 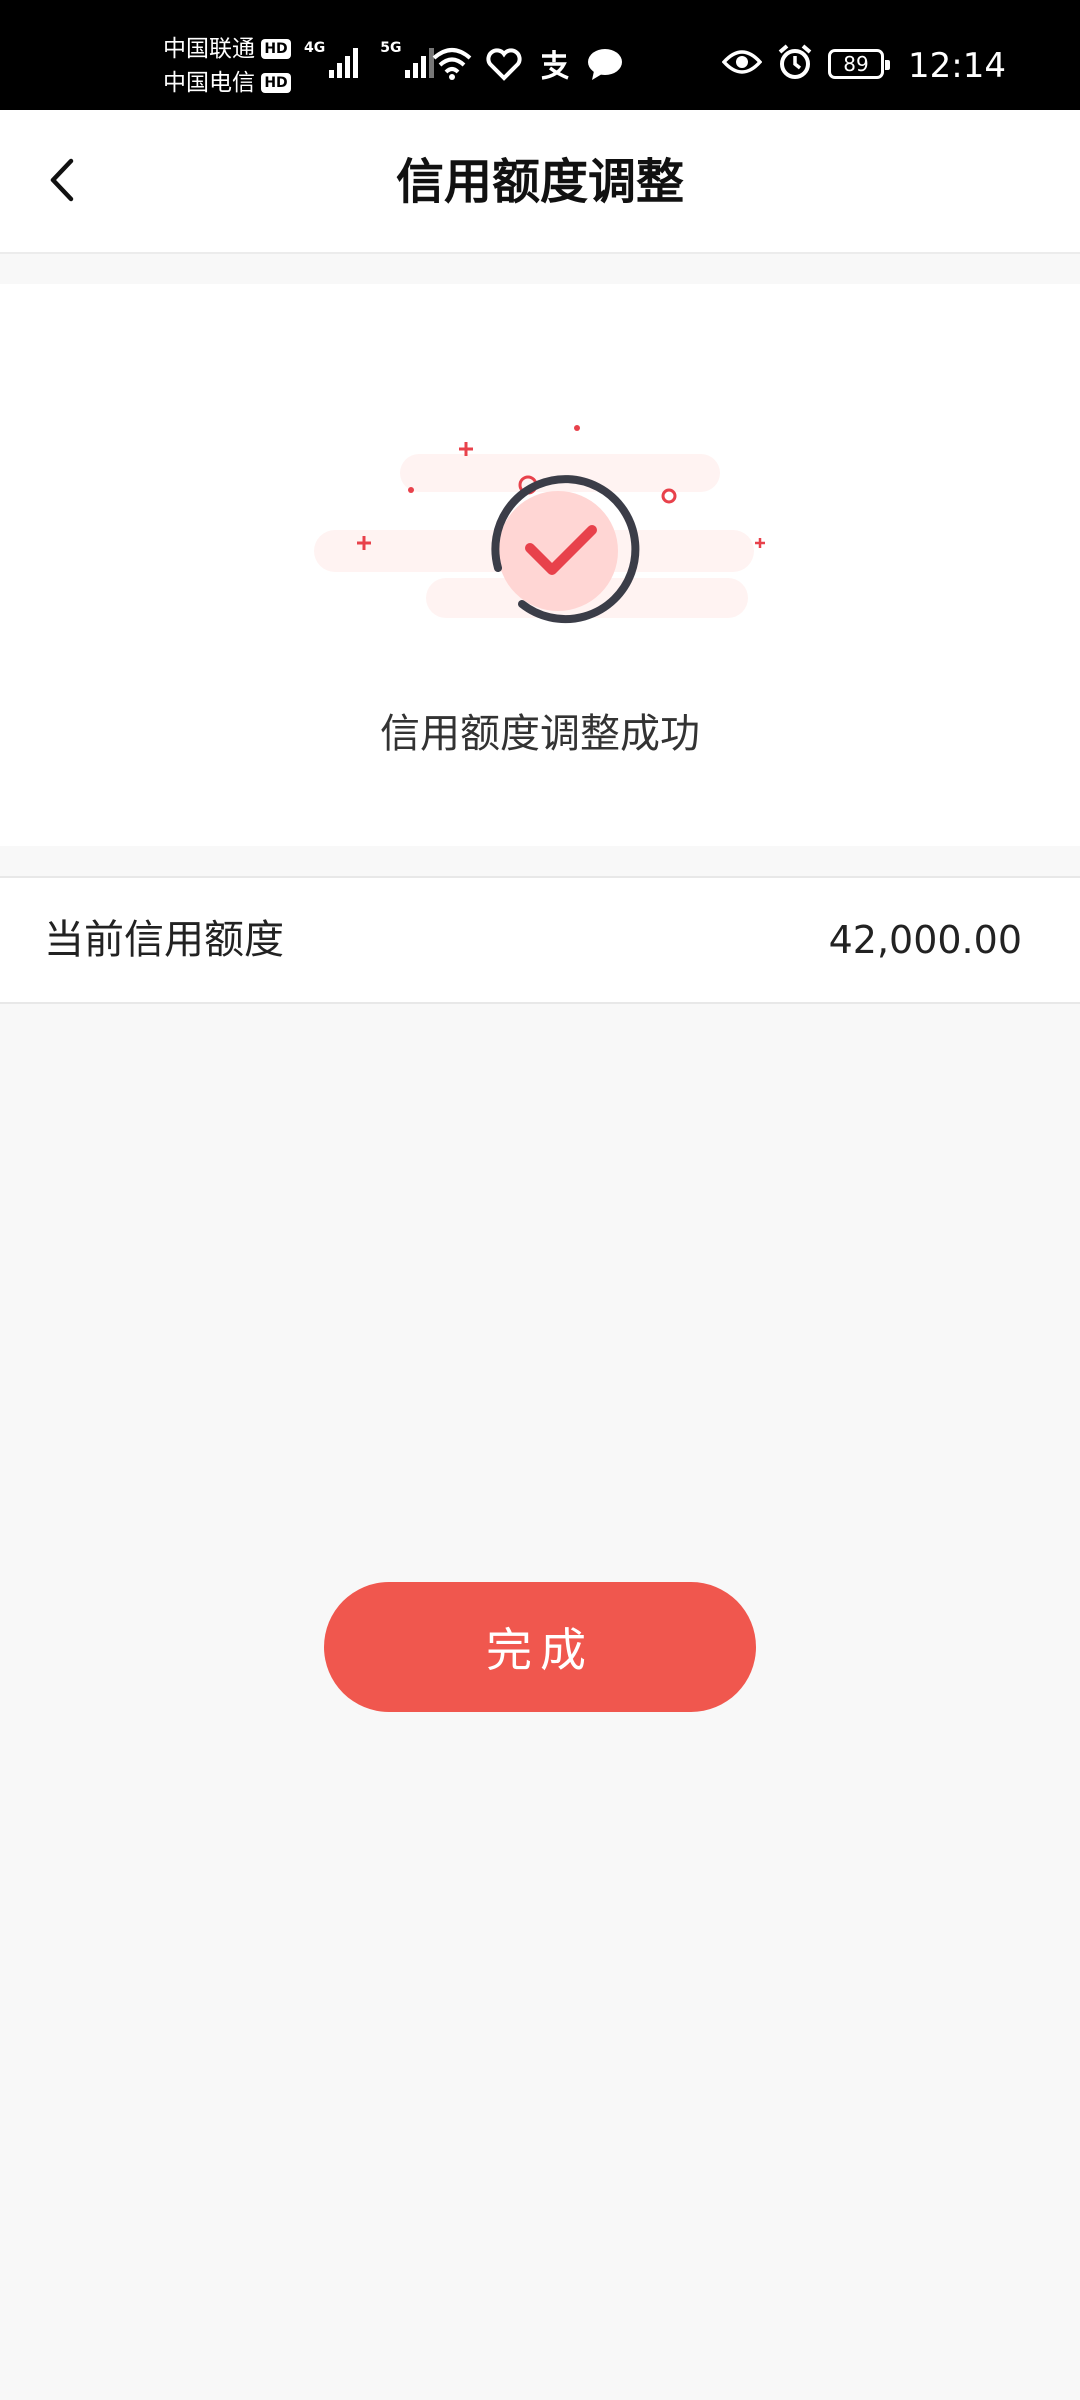 What do you see at coordinates (605, 64) in the screenshot?
I see `message-bubble-icon` at bounding box center [605, 64].